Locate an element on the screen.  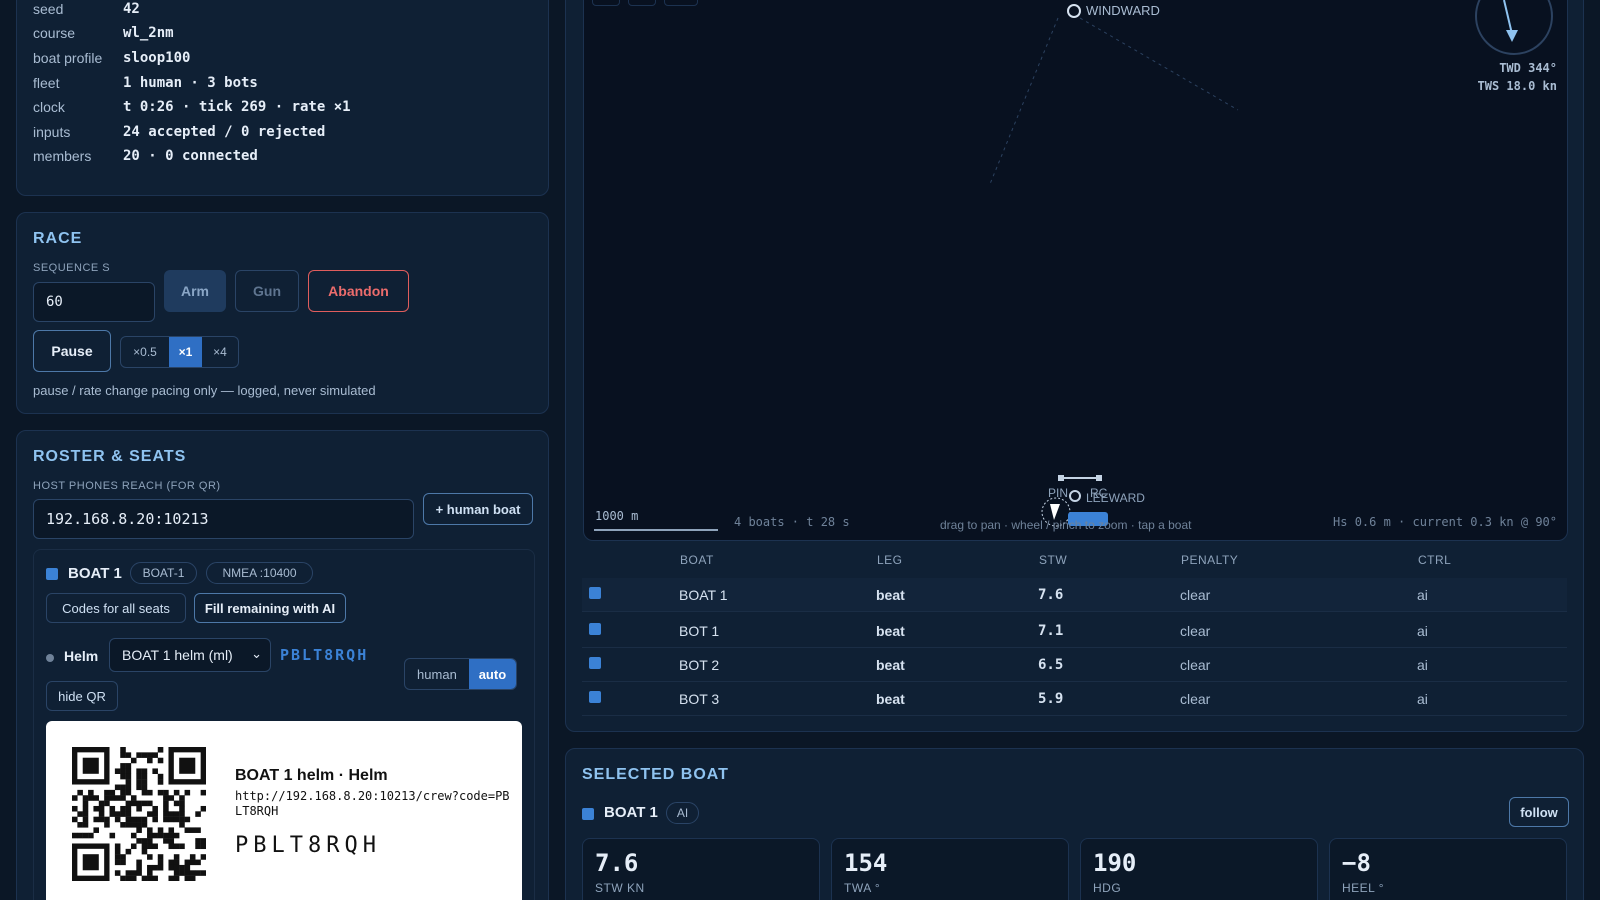
metric-value: 154 is located at coordinates (866, 863).